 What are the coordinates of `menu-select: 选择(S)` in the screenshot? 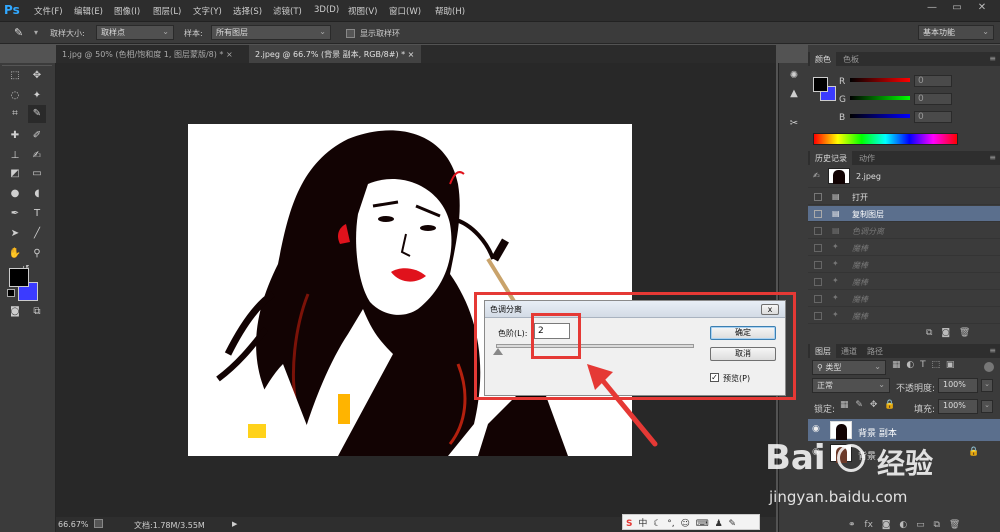 It's located at (247, 11).